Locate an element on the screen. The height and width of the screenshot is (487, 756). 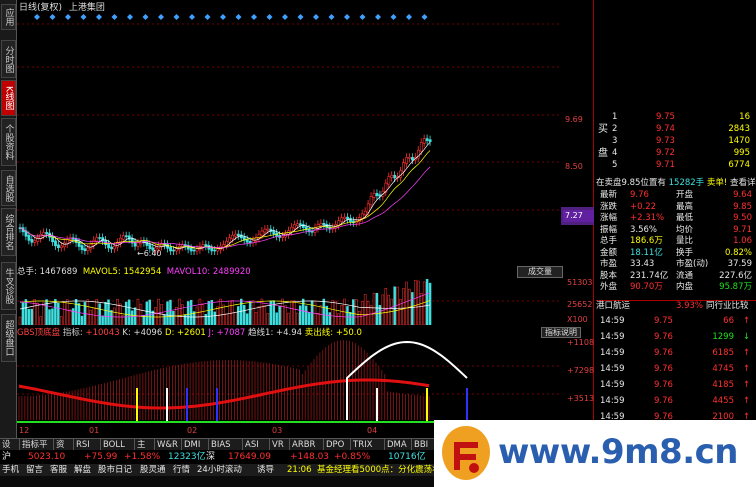
status-item: 留言 is located at coordinates (34, 470).